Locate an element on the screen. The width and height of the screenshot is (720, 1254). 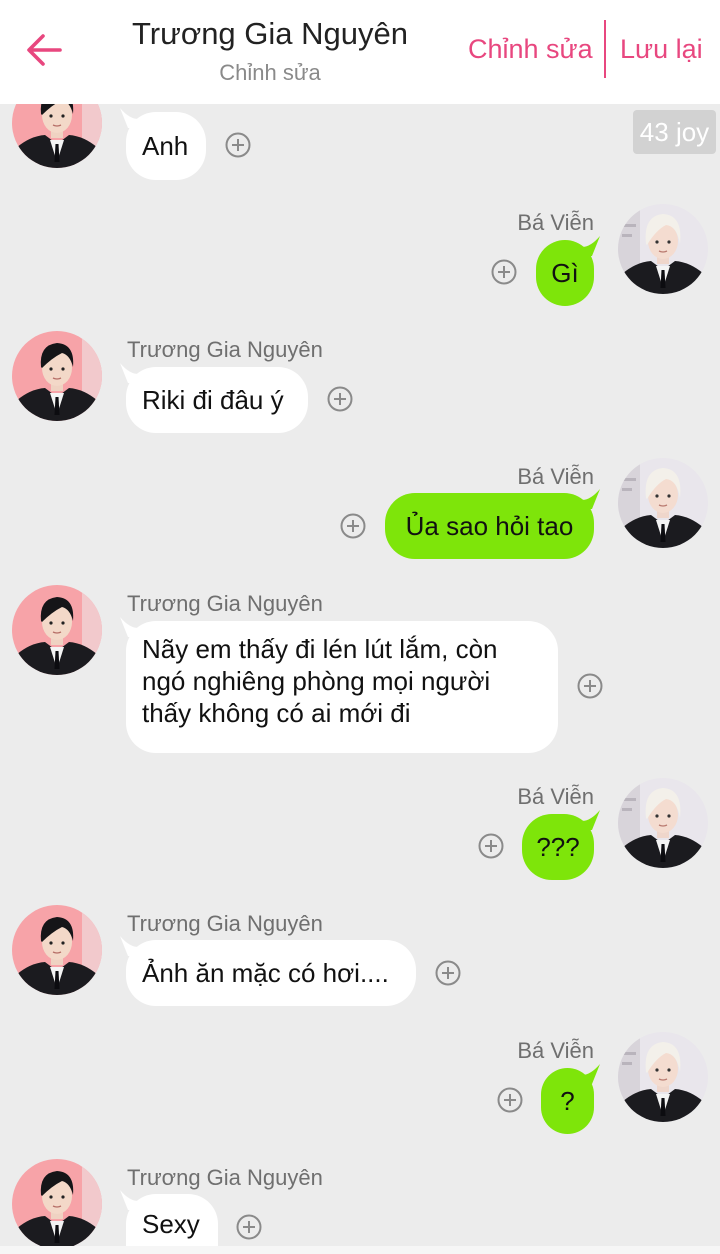
message-bubble: Sexy is located at coordinates (169, 1222).